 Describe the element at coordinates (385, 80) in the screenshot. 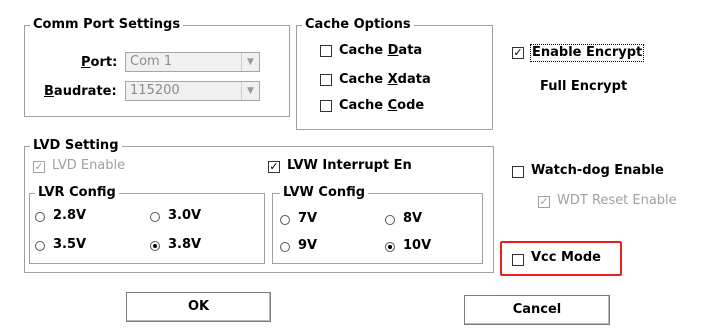

I see `cache-xdata-label: Cache Xdata` at that location.